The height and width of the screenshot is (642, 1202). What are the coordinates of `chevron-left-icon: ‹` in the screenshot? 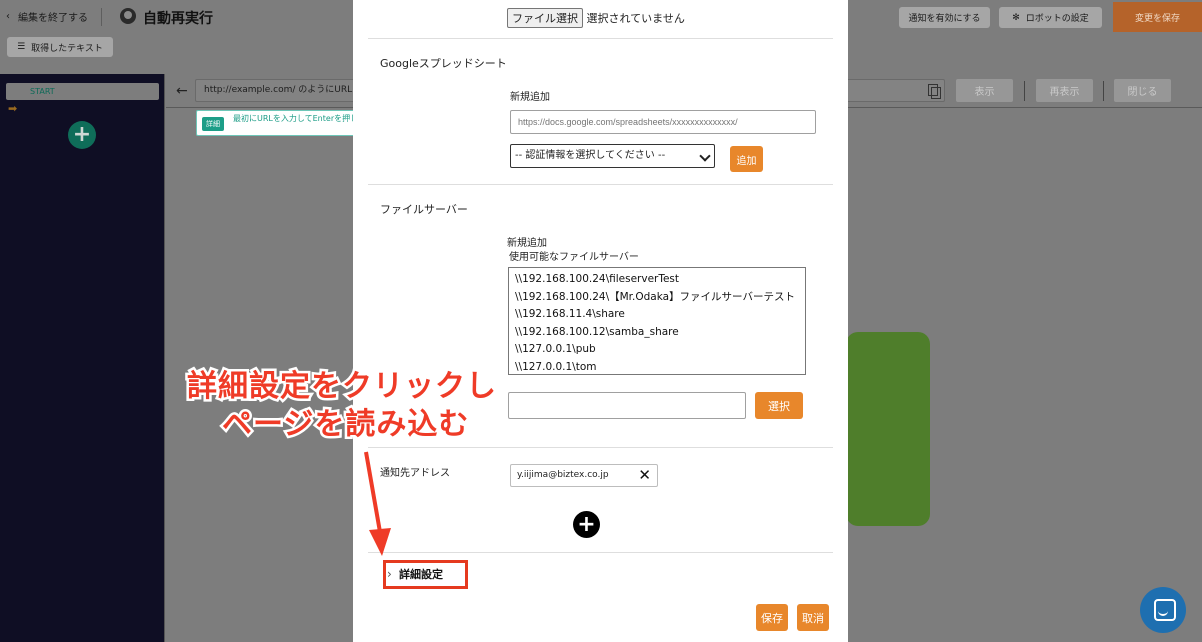 It's located at (8, 16).